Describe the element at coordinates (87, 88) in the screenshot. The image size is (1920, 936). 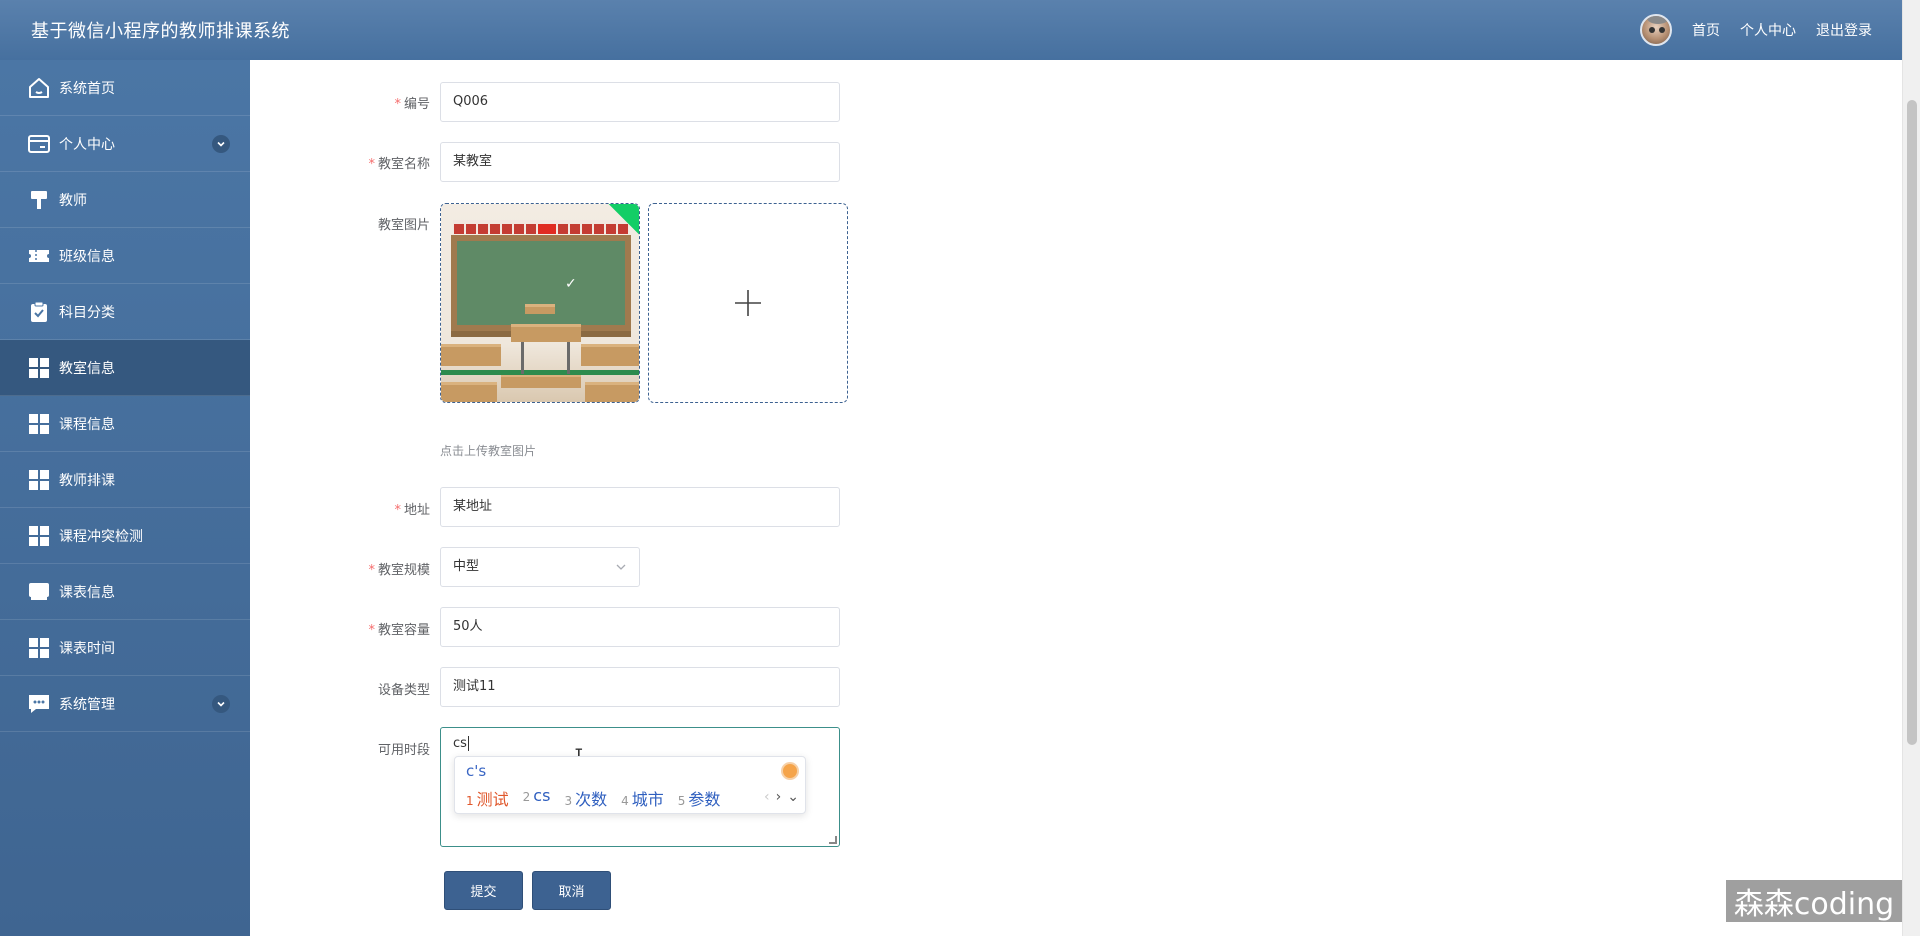
I see `sidebar-item-label: 系统首页` at that location.